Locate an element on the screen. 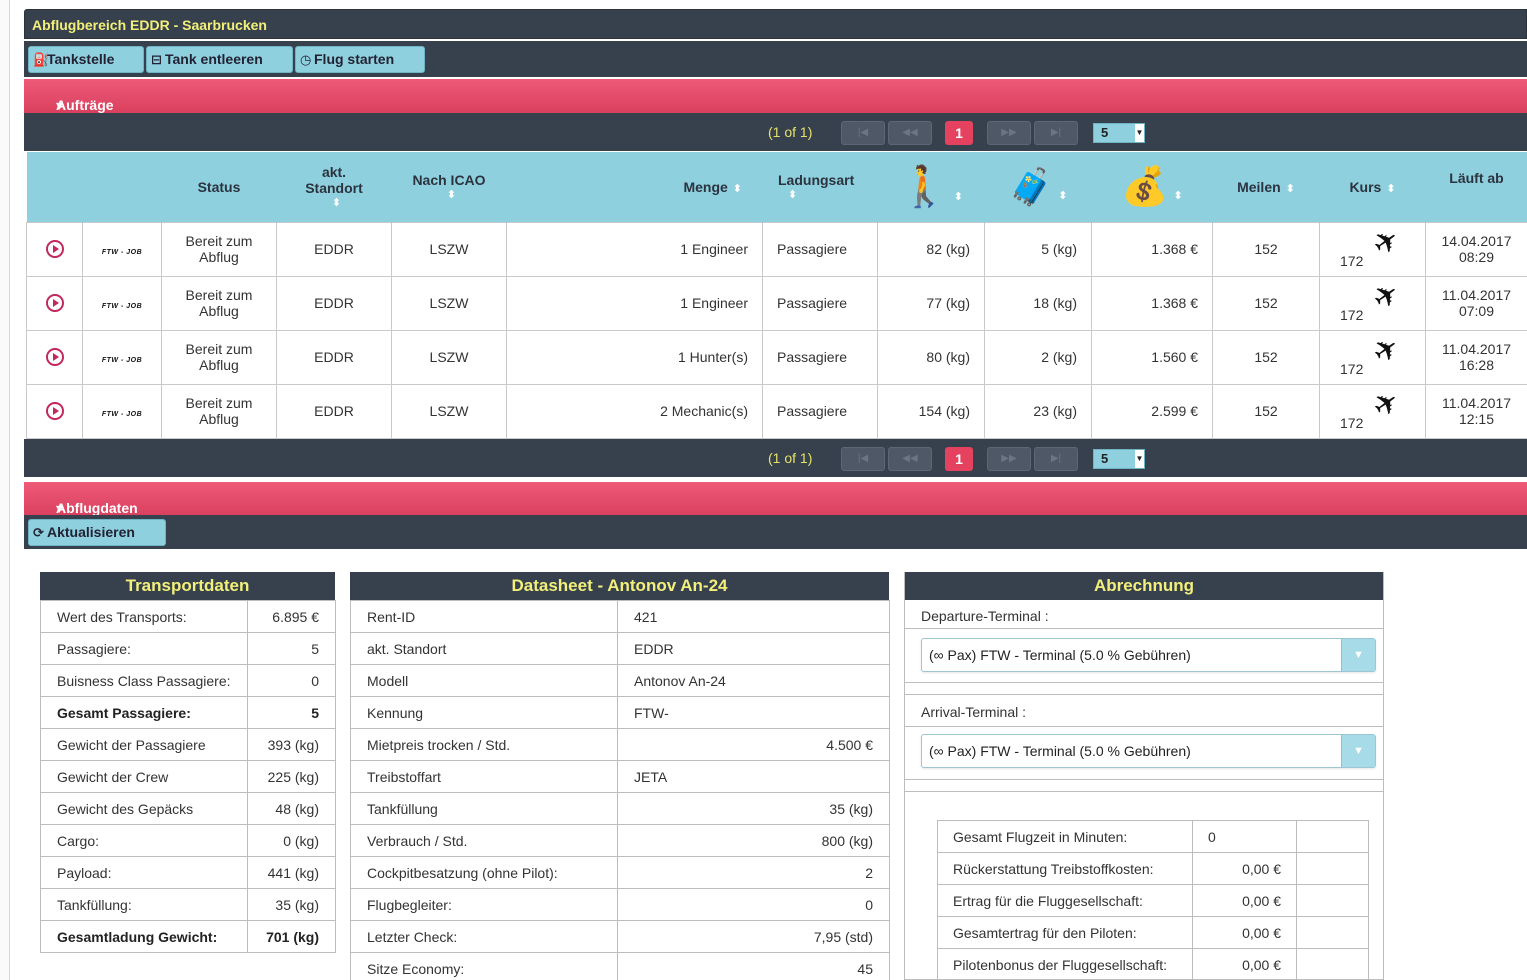 The width and height of the screenshot is (1527, 980). col-icao: Nach ICAO ⬍ is located at coordinates (449, 187).